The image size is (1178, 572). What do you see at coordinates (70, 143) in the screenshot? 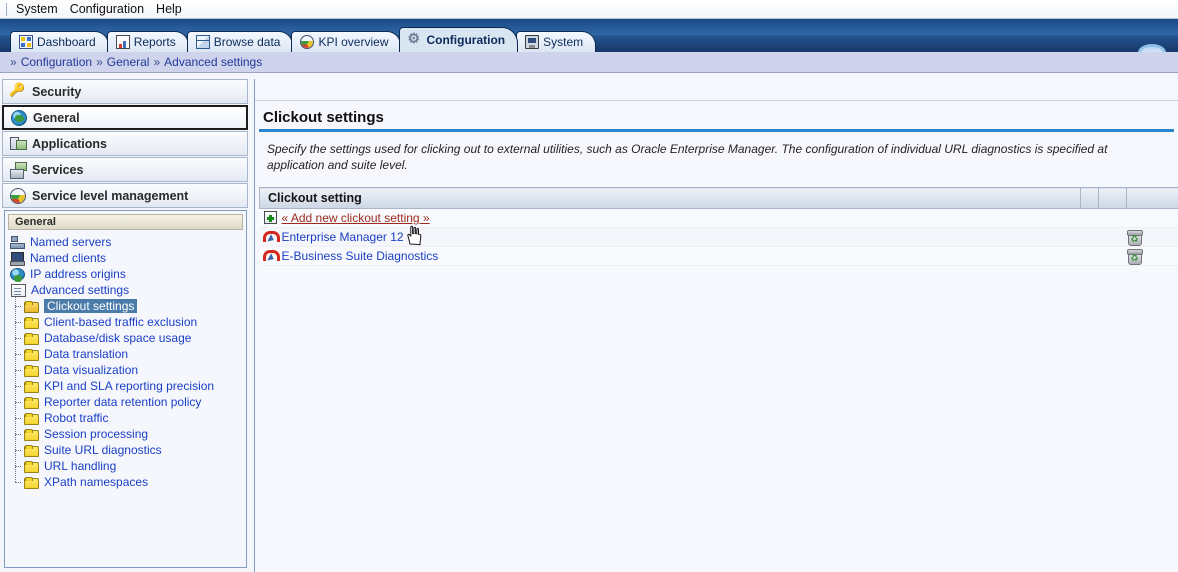
I see `sidebar-group-label: Applications` at bounding box center [70, 143].